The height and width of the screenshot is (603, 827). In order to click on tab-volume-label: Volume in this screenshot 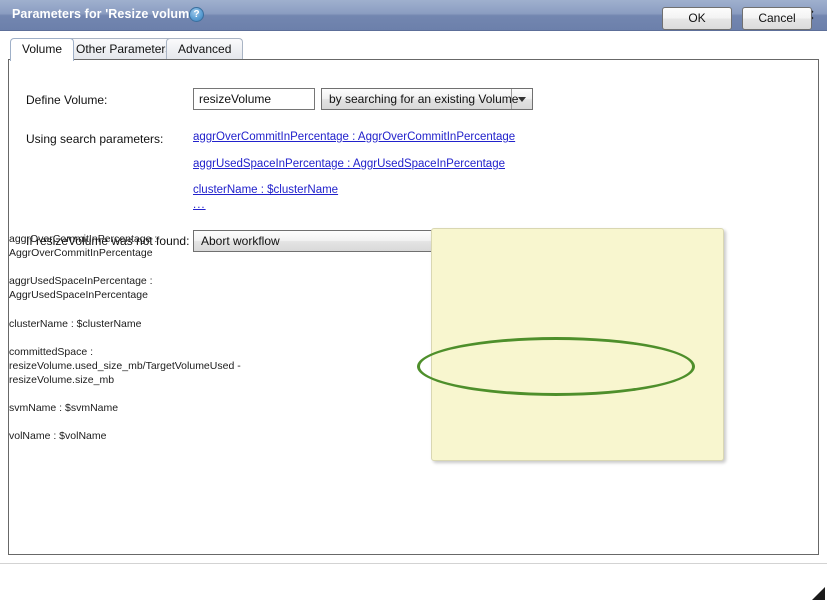, I will do `click(42, 49)`.